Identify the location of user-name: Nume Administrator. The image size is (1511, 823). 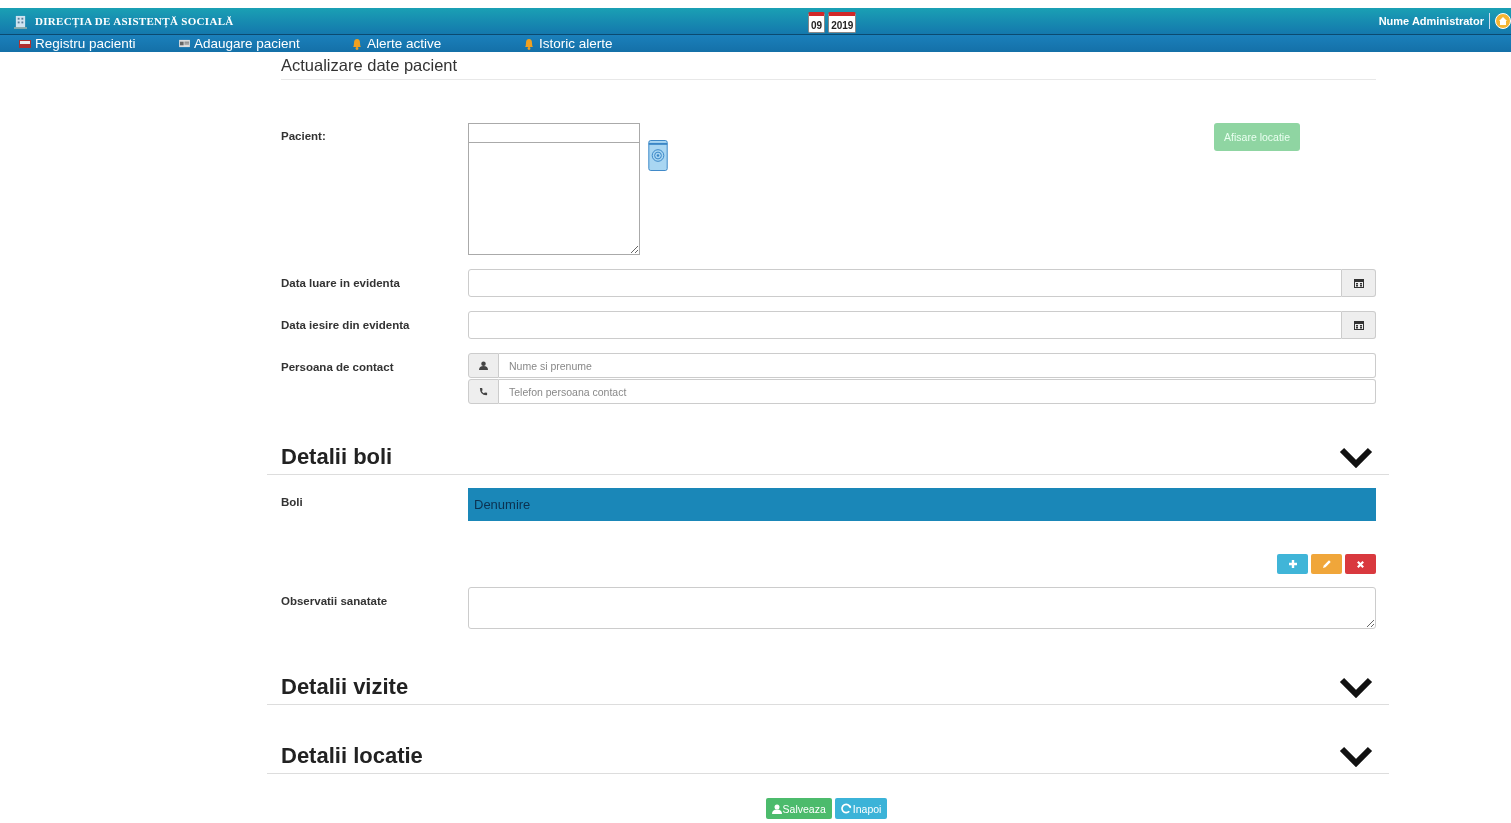
(1431, 21).